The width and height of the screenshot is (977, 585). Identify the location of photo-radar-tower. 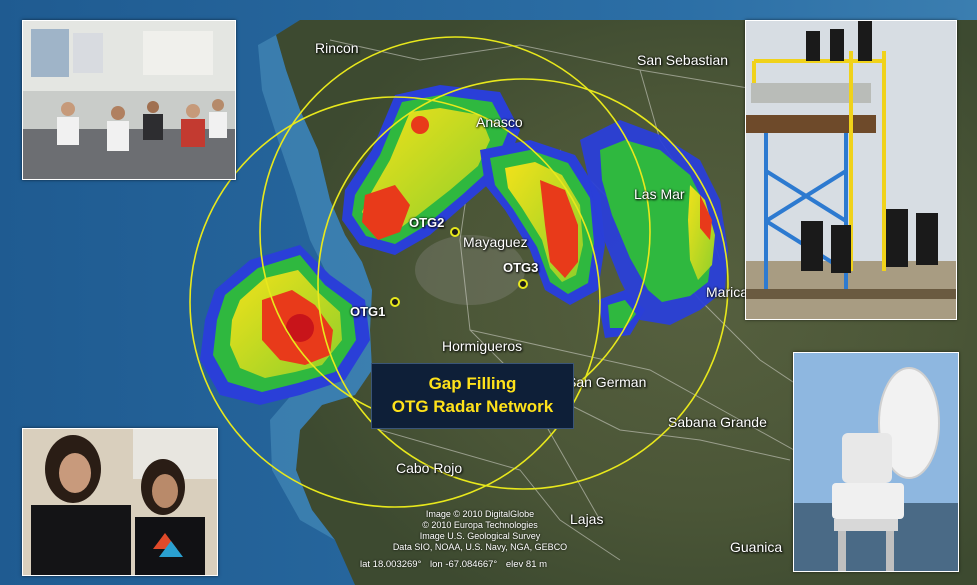
(851, 170).